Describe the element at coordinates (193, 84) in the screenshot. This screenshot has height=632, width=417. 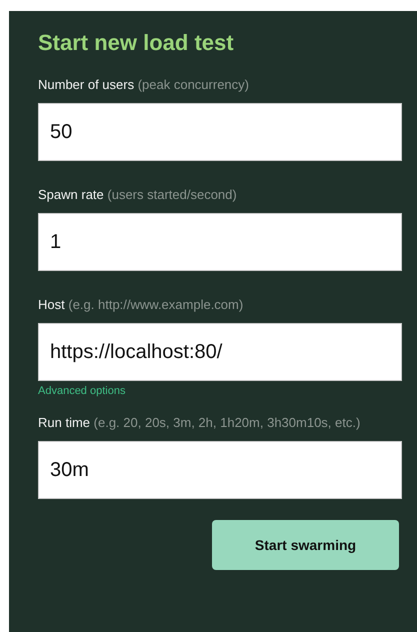
I see `field-hint: (peak concurrency)` at that location.